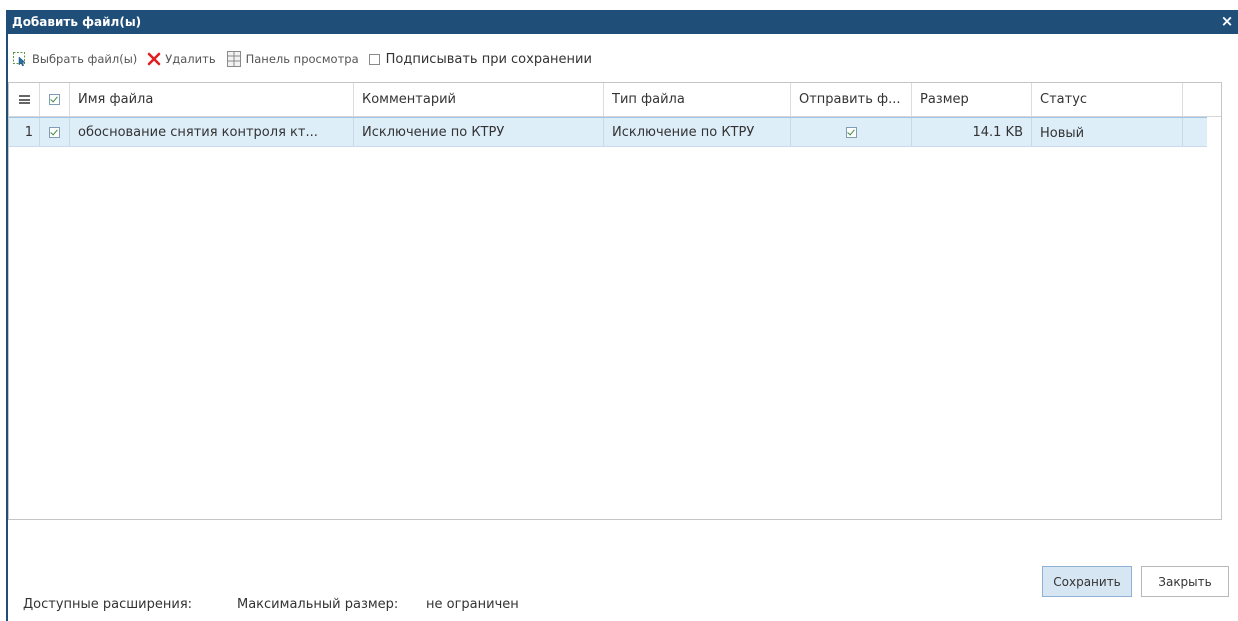 The height and width of the screenshot is (621, 1238). What do you see at coordinates (479, 99) in the screenshot?
I see `column-header-comment: Комментарий` at bounding box center [479, 99].